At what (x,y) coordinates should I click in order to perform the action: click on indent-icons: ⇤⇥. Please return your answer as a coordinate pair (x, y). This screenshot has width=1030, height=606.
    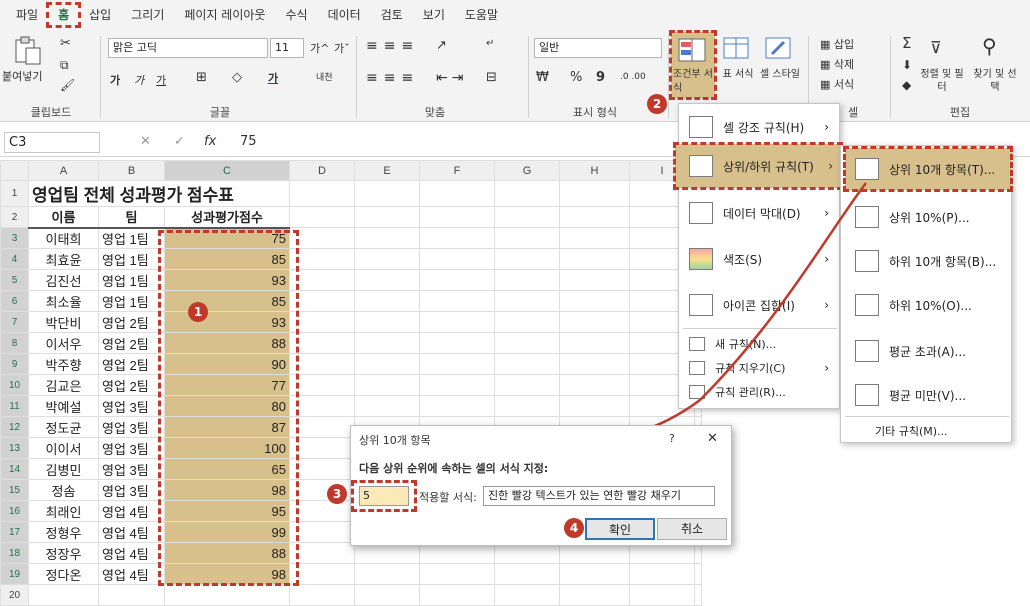
    Looking at the image, I should click on (451, 78).